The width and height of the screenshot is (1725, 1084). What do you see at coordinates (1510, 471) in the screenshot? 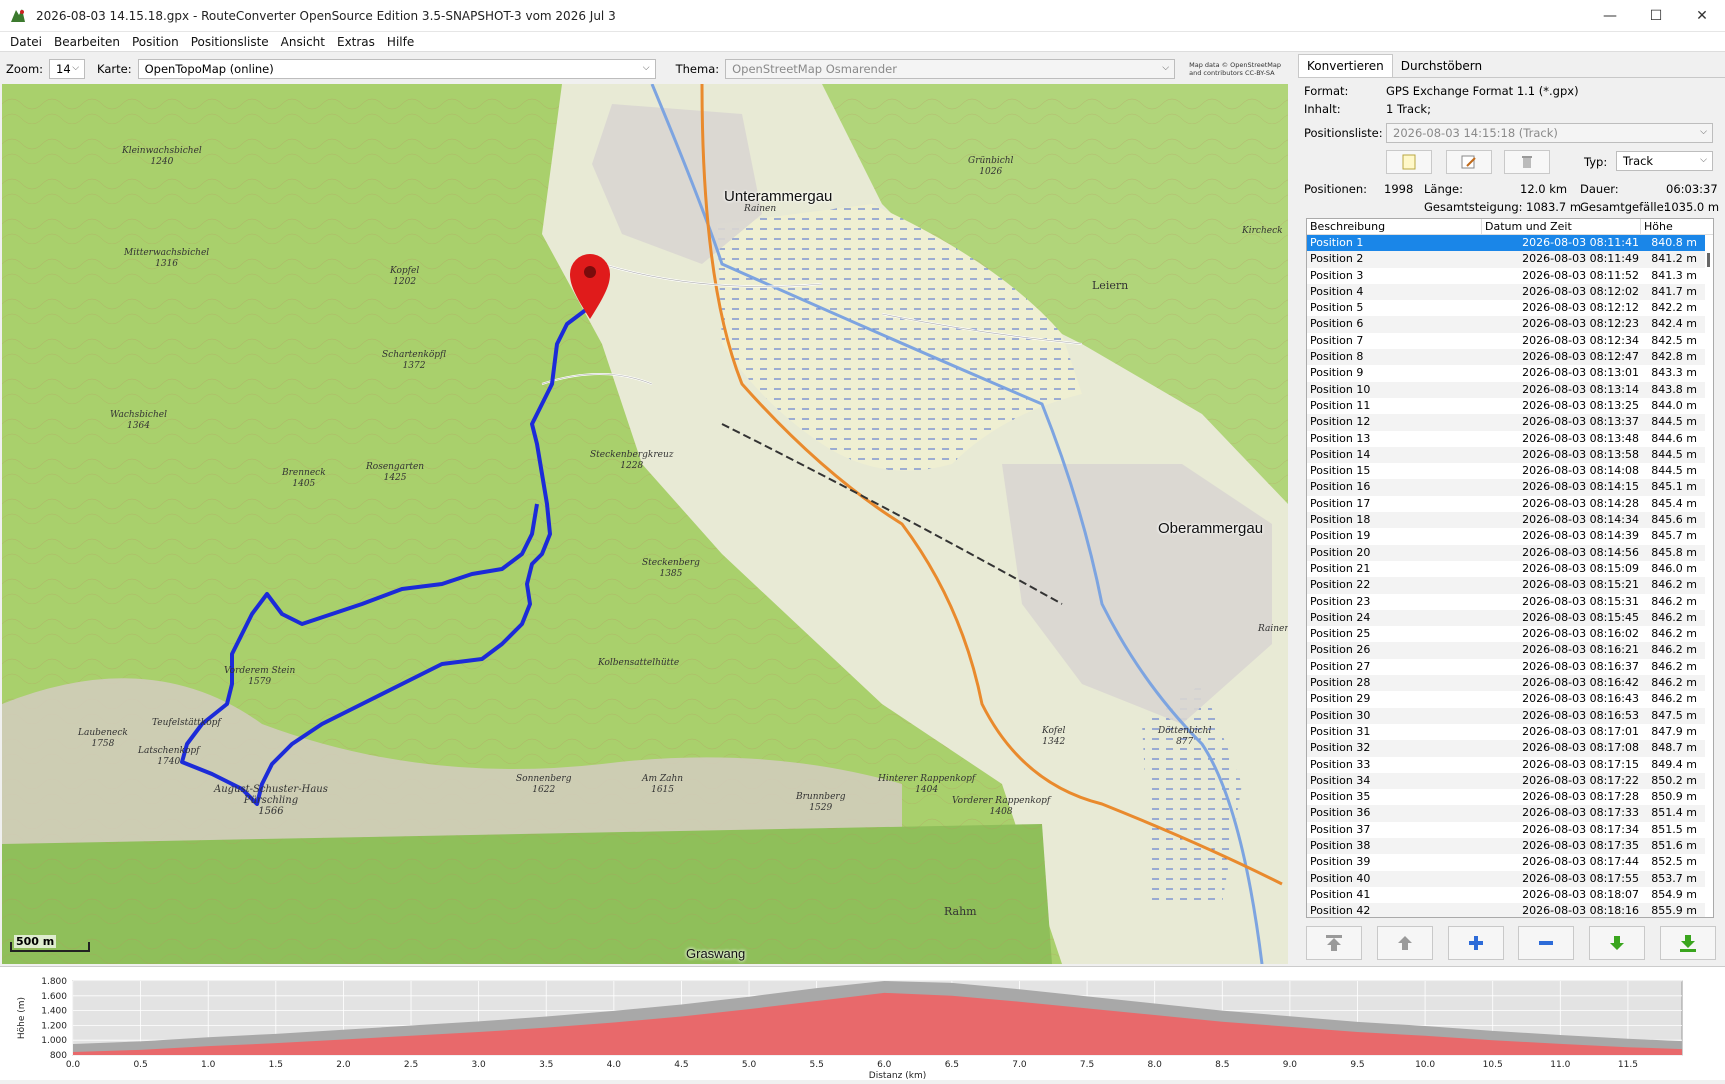
I see `table-row: Position 152026-08-03 08:14:08844.5 m` at bounding box center [1510, 471].